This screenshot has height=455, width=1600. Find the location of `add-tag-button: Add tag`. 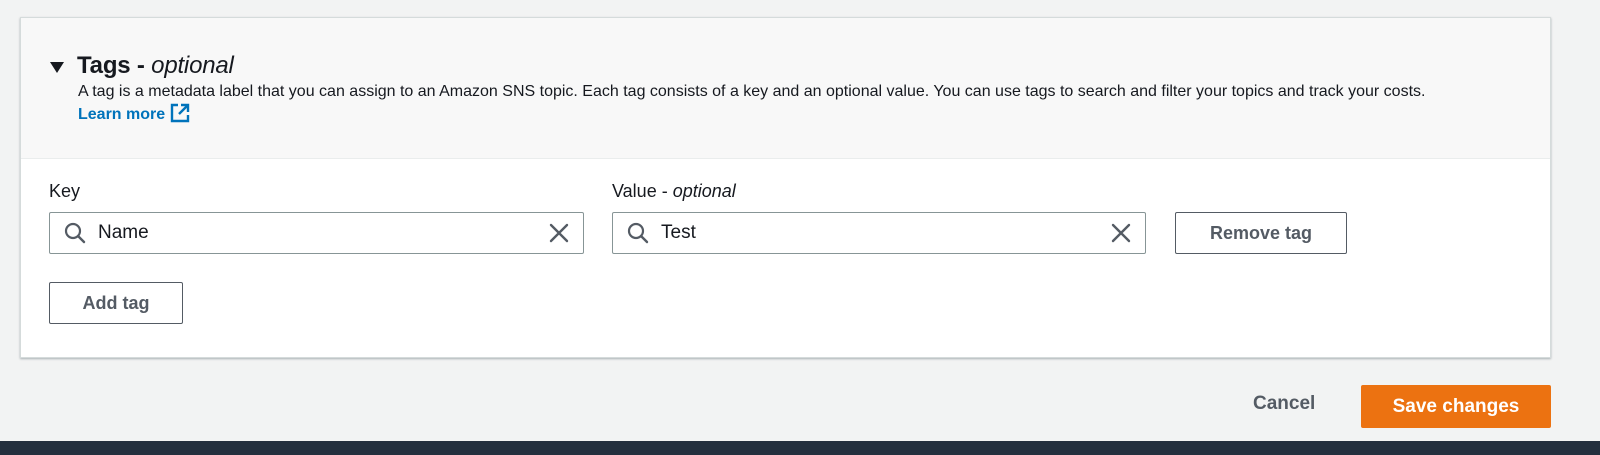

add-tag-button: Add tag is located at coordinates (116, 303).